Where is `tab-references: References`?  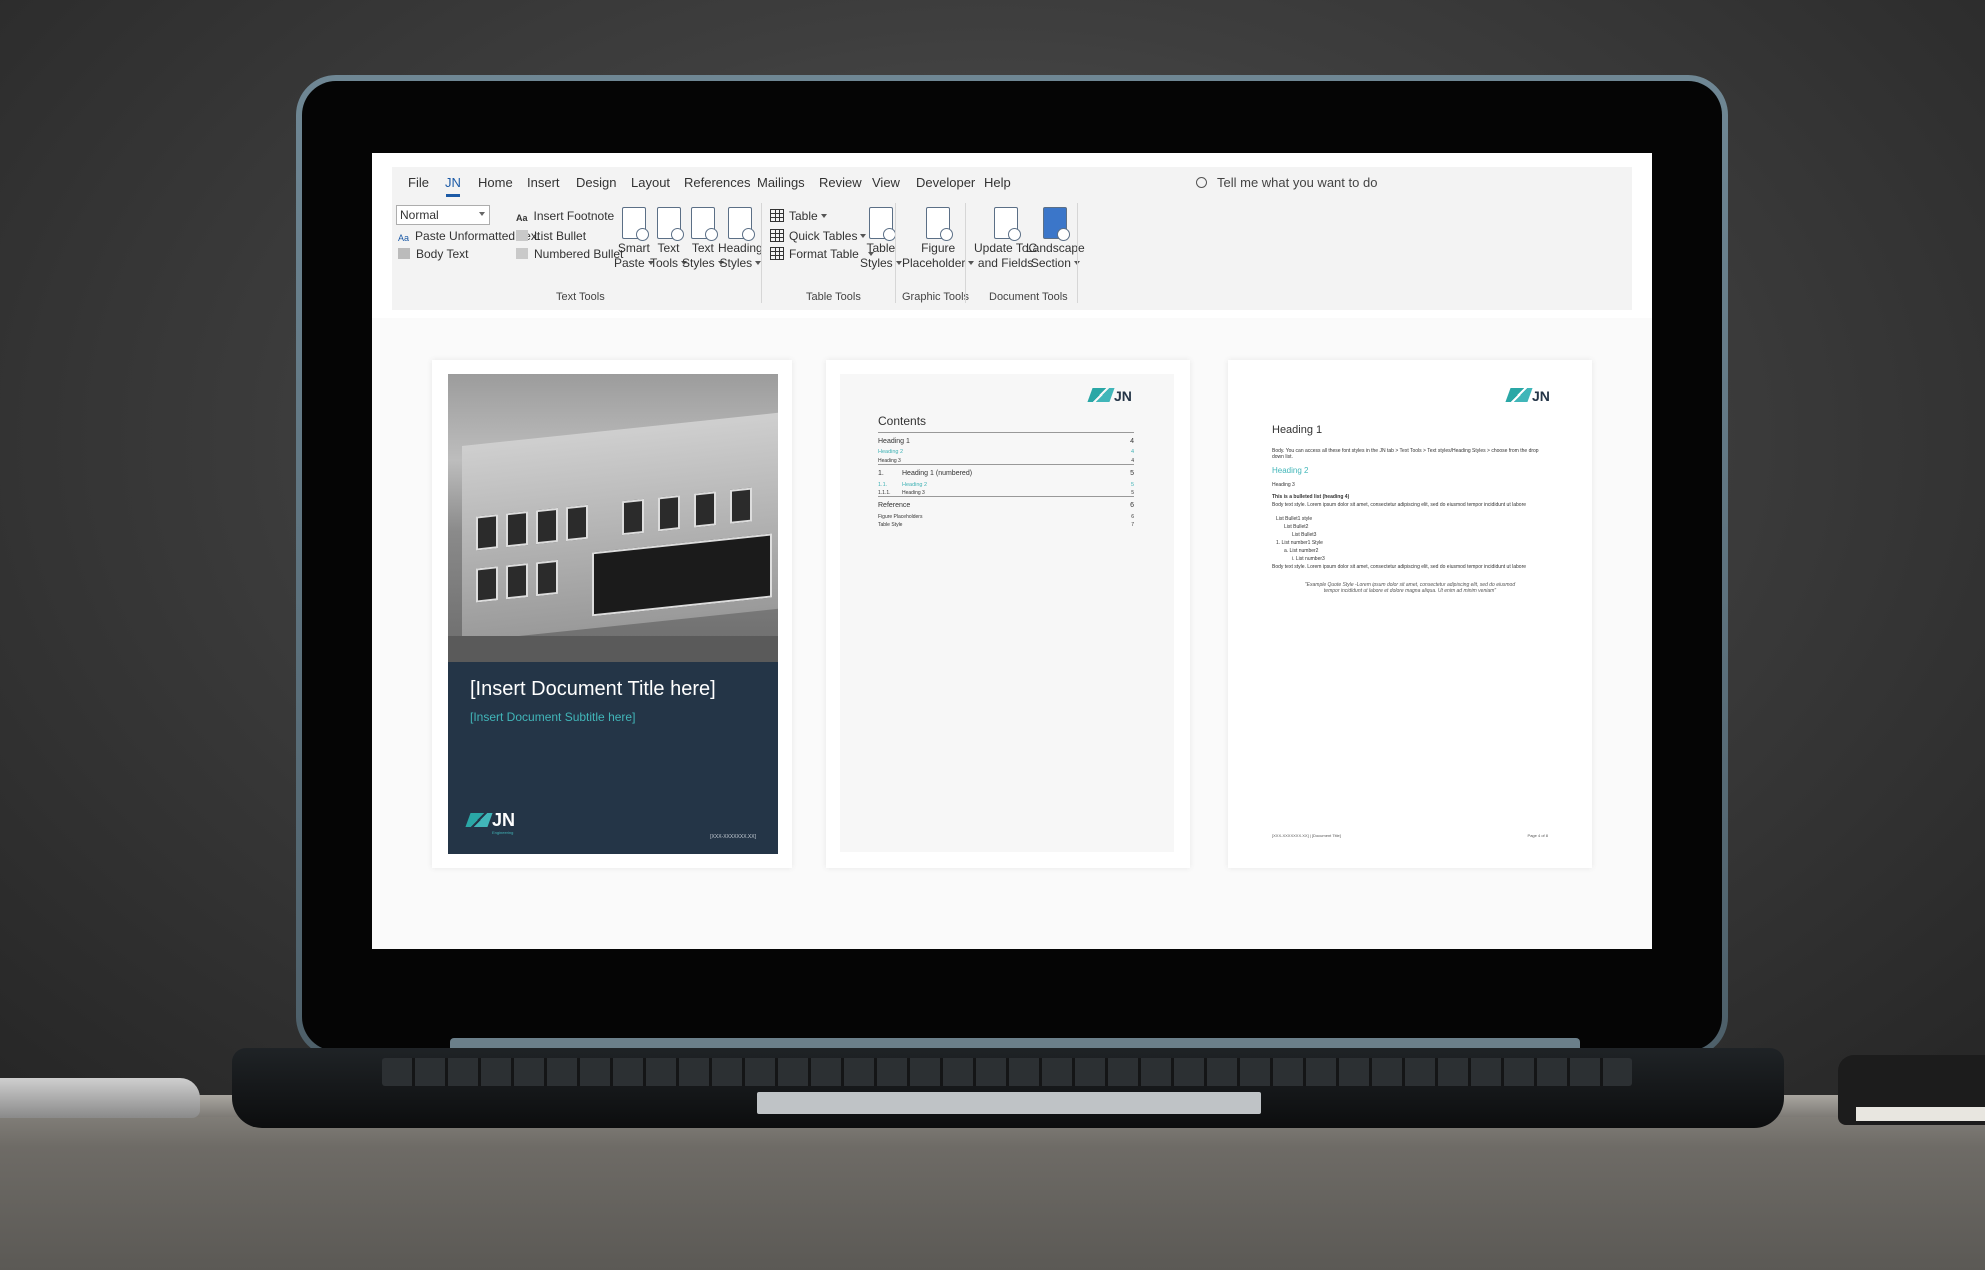
tab-references: References is located at coordinates (717, 182).